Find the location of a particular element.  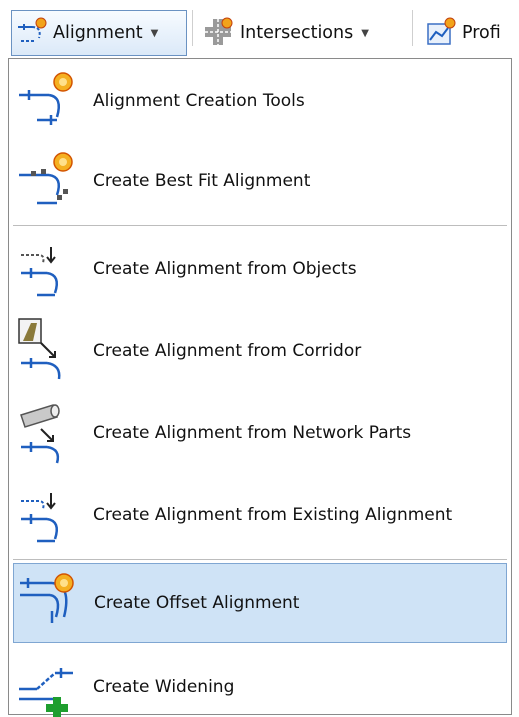

menu-item-create-offset-alignment: Create Offset Alignment is located at coordinates (260, 603).